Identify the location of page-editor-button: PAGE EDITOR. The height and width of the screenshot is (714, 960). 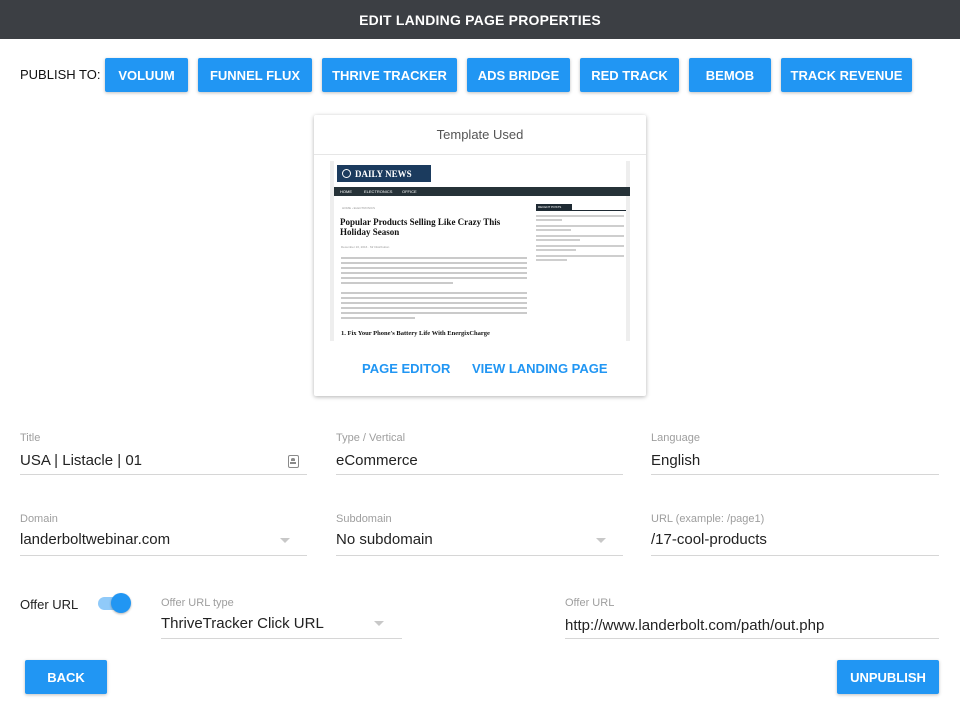
(406, 368).